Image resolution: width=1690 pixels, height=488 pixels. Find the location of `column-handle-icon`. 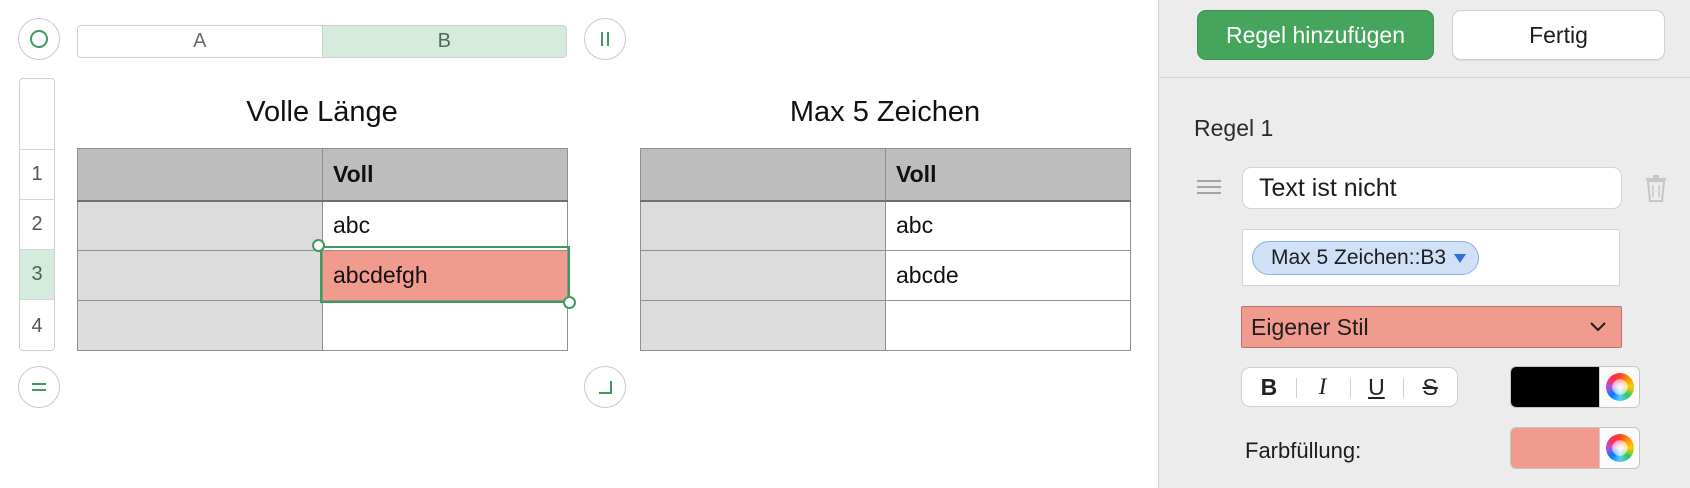

column-handle-icon is located at coordinates (605, 39).